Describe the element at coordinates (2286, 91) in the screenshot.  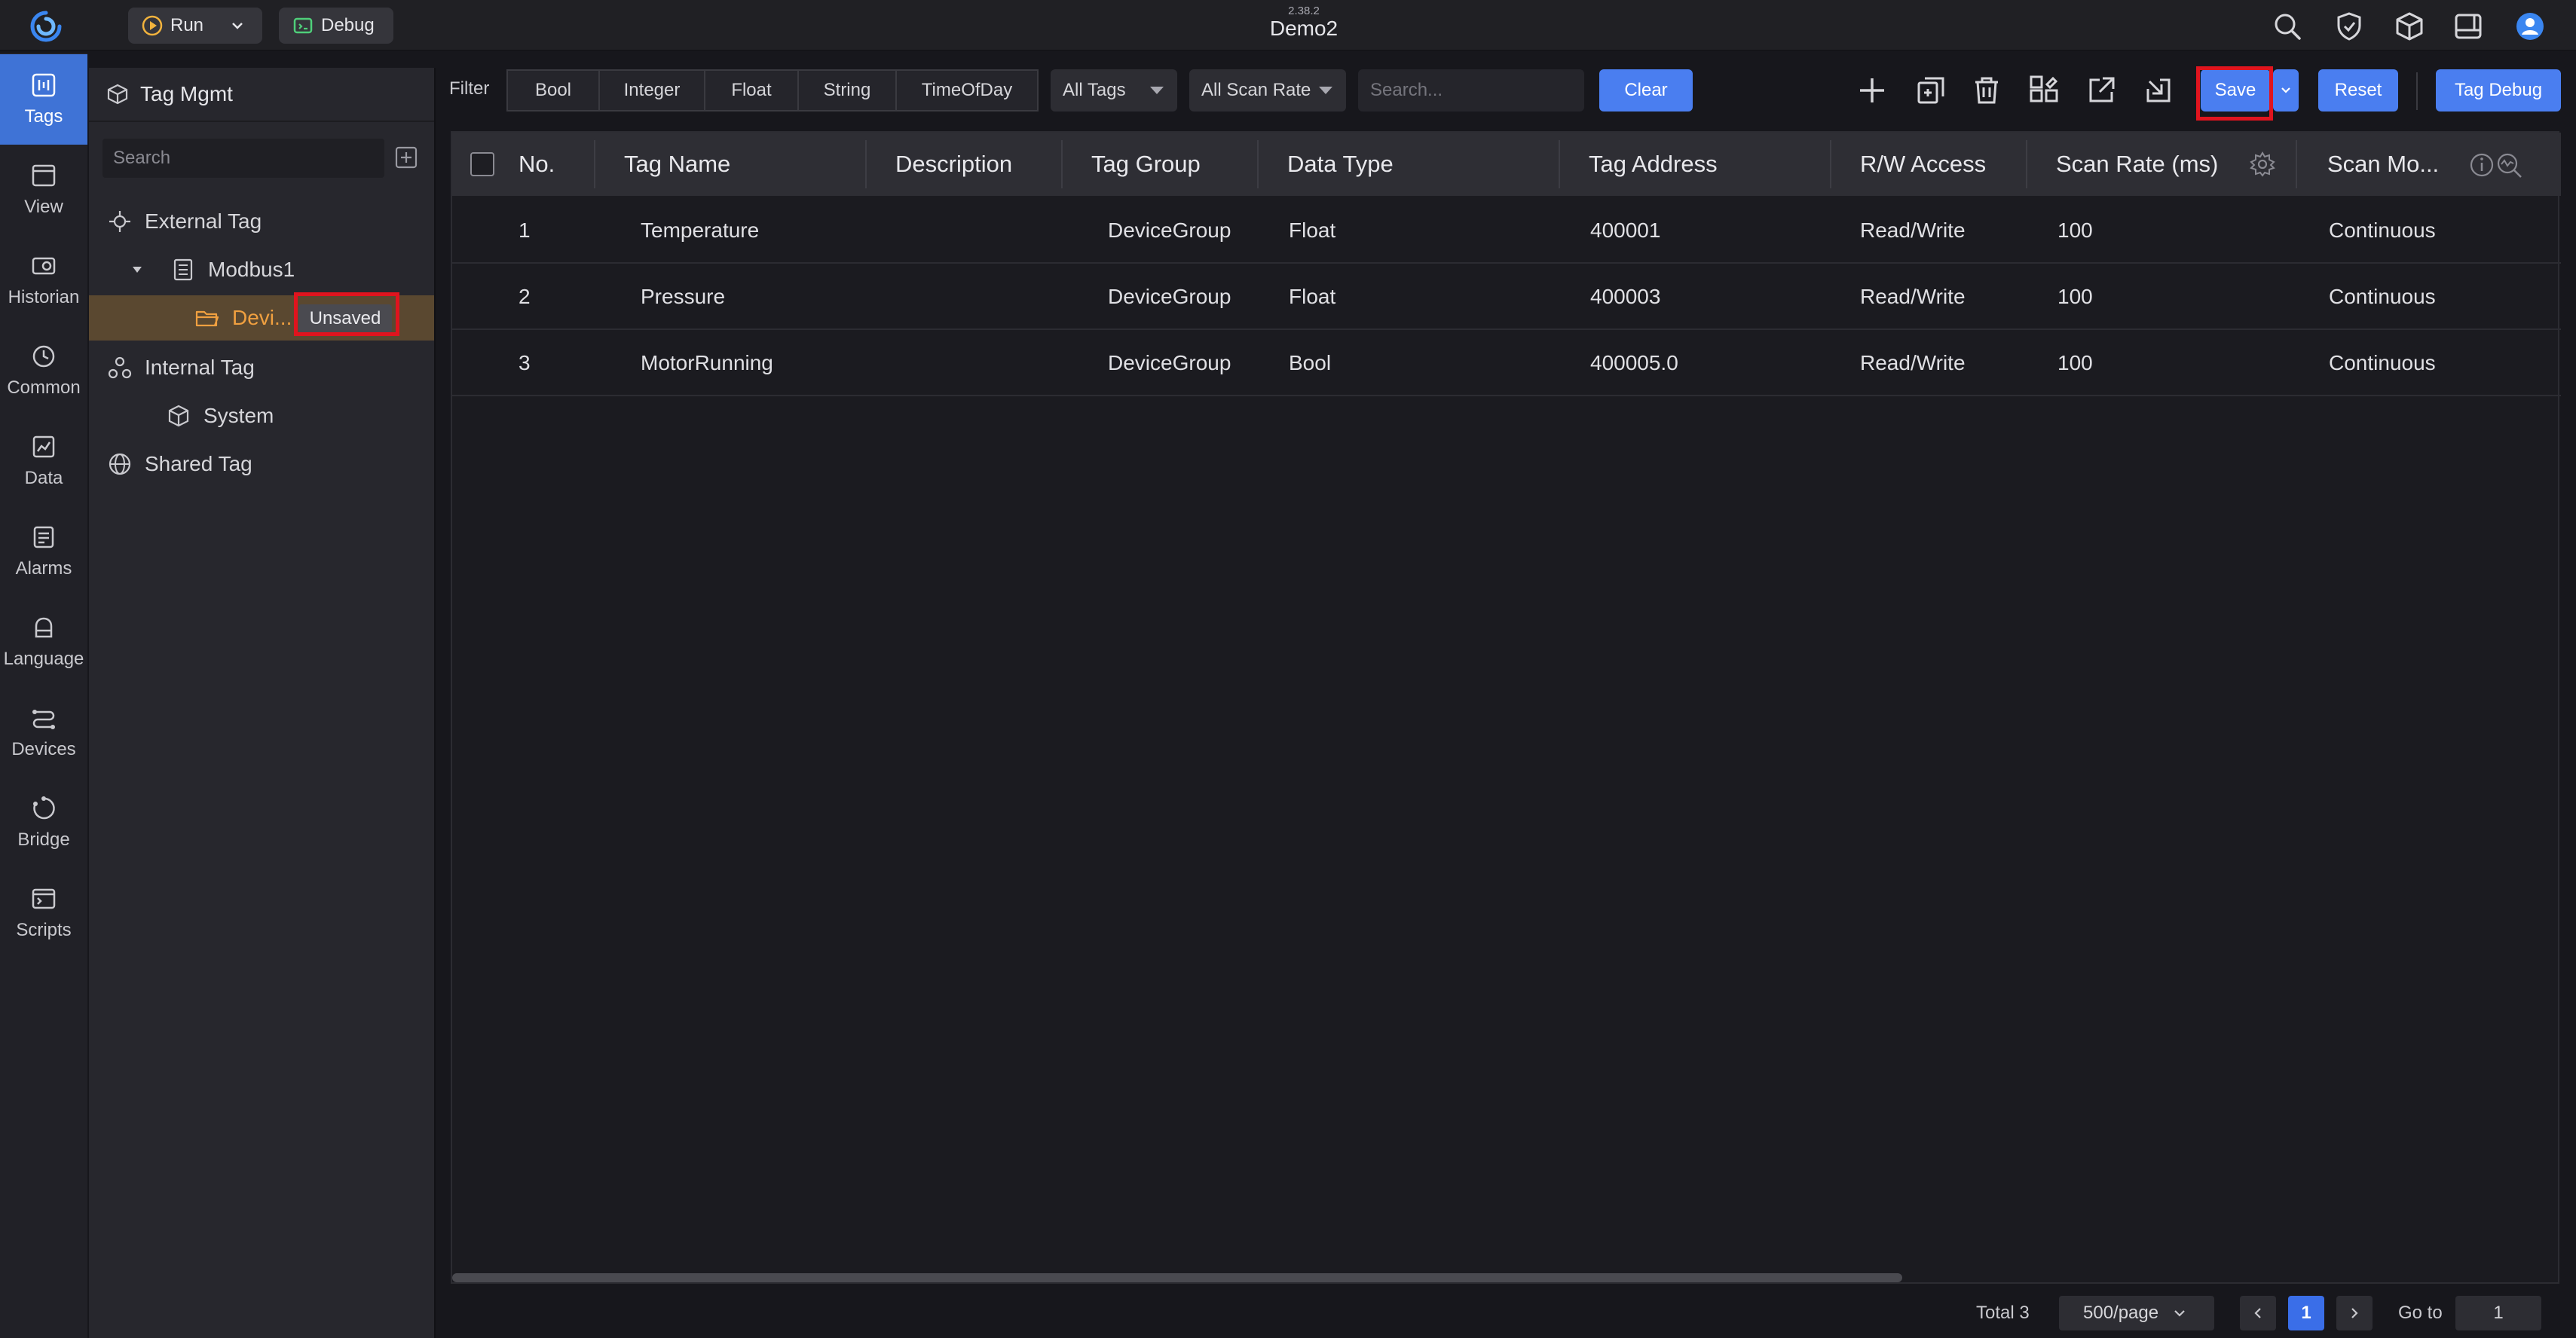
I see `save-dropdown-button` at that location.